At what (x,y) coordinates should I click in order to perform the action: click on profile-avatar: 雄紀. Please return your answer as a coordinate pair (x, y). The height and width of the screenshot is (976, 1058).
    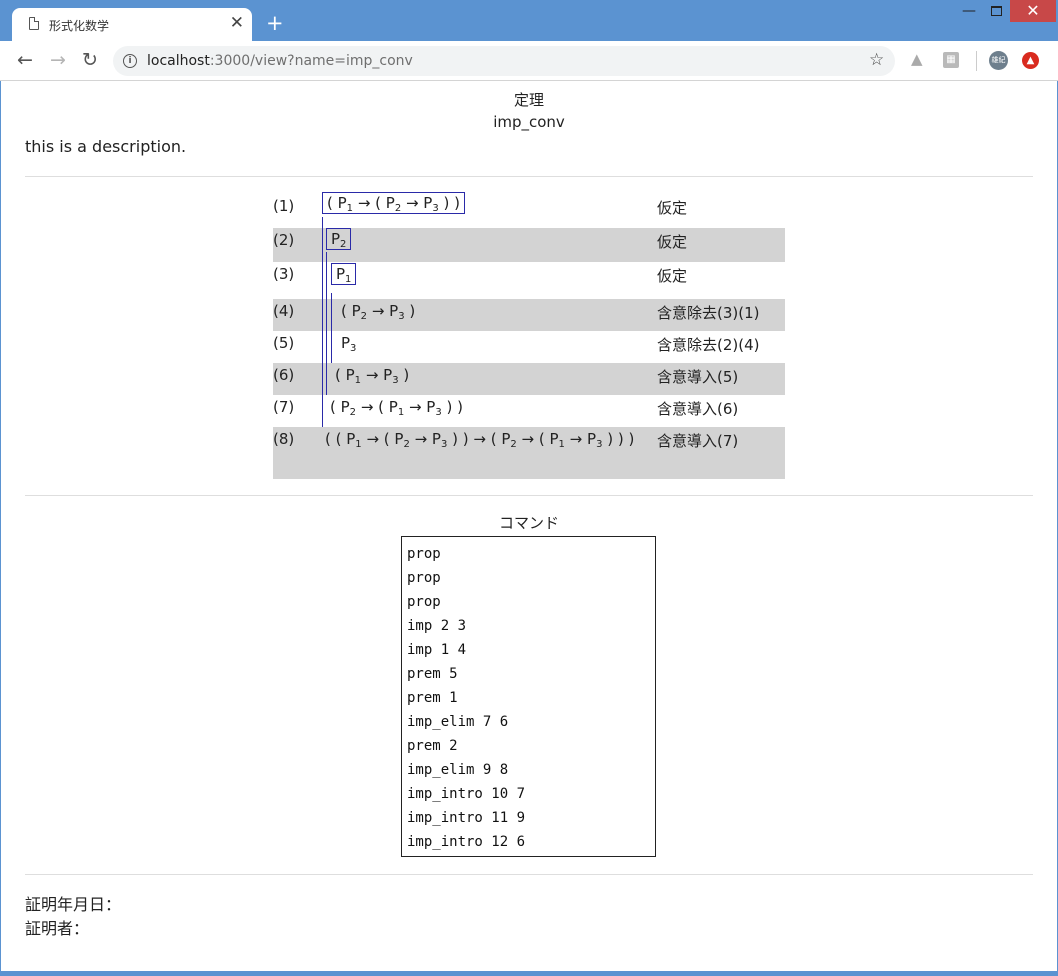
    Looking at the image, I should click on (998, 60).